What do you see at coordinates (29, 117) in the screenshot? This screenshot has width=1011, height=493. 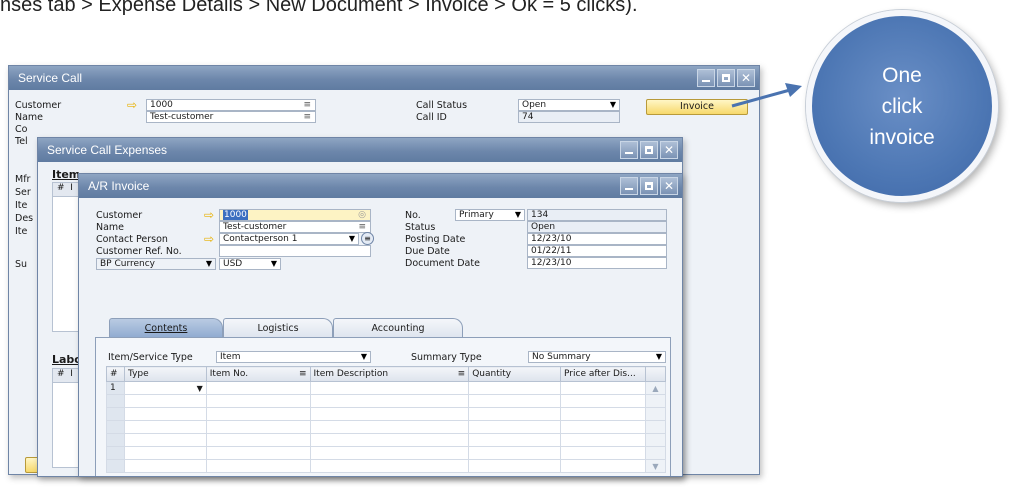 I see `name-label: Name` at bounding box center [29, 117].